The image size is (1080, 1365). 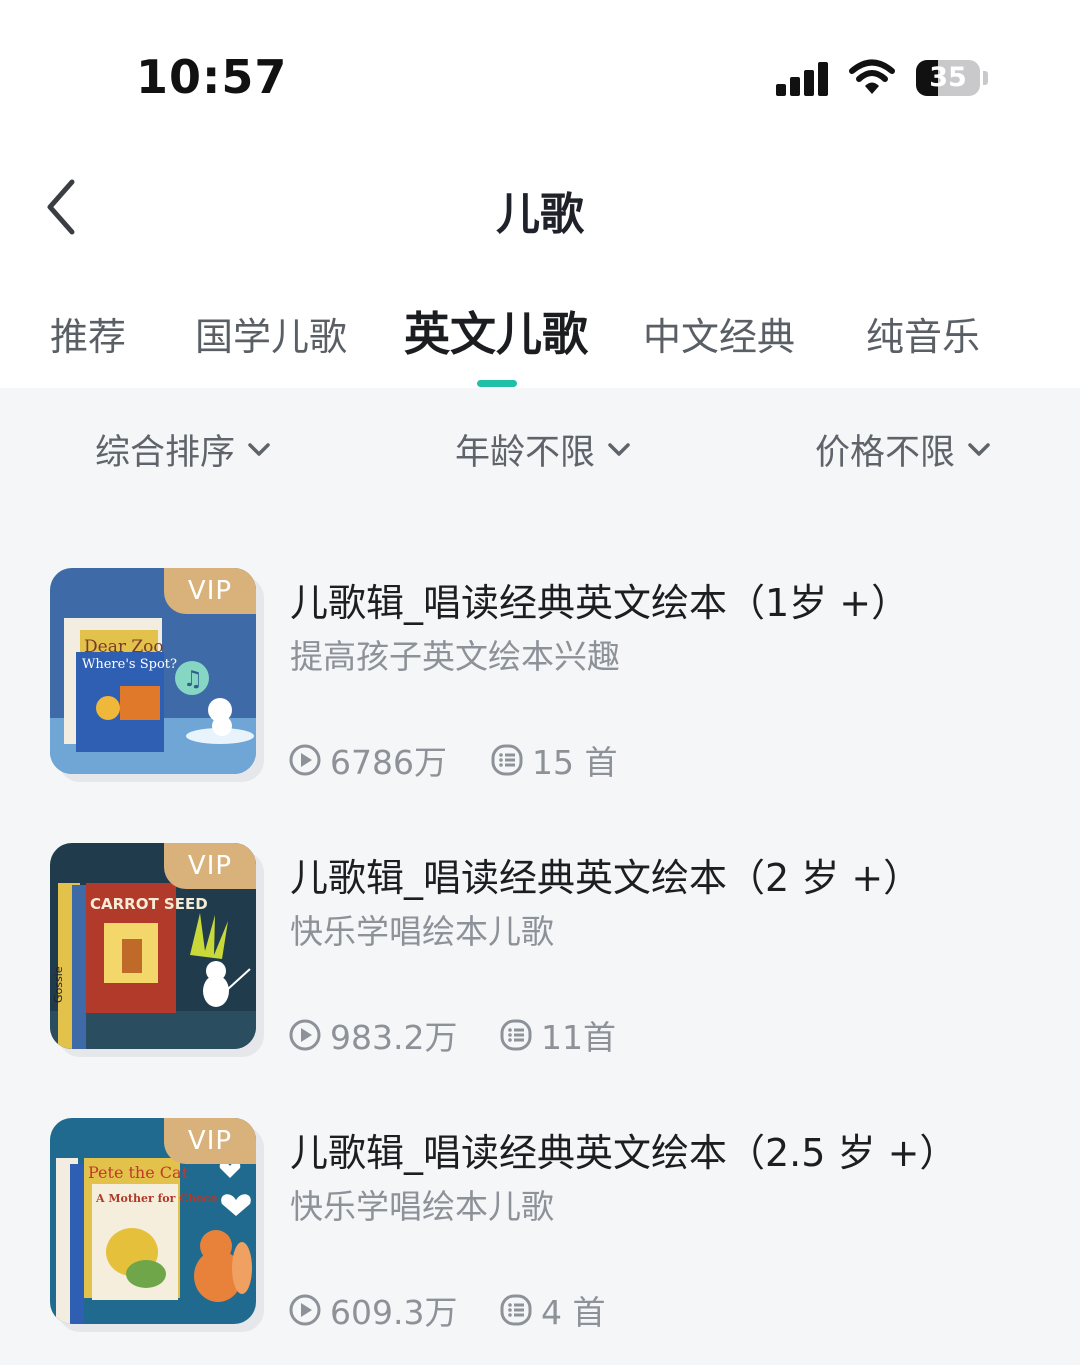 I want to click on cover-book-text: Pete the Cat, so click(x=138, y=1172).